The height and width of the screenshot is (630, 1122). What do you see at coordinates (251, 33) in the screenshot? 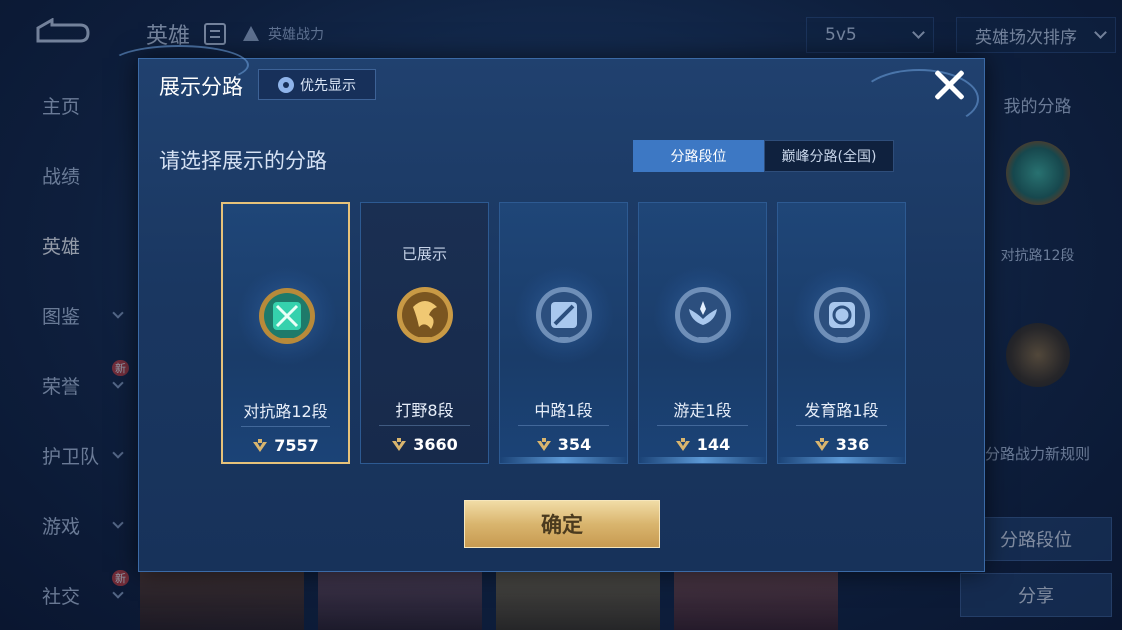
I see `warrior-icon` at bounding box center [251, 33].